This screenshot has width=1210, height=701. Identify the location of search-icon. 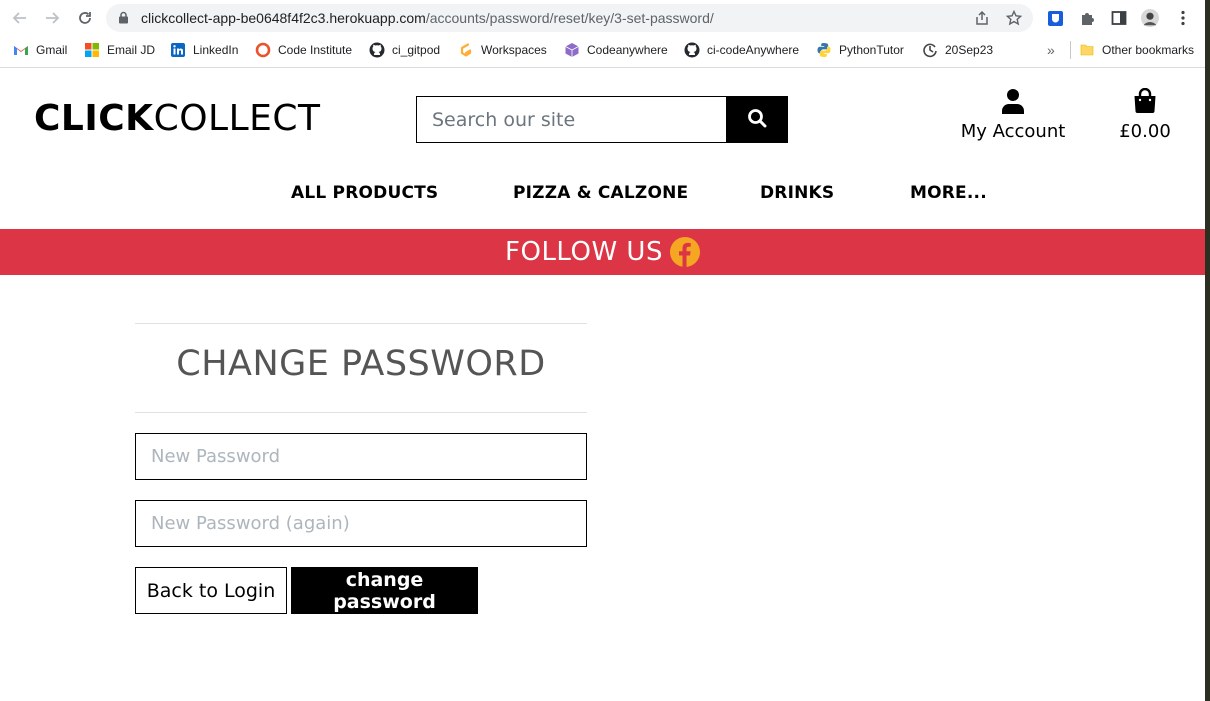
(757, 119).